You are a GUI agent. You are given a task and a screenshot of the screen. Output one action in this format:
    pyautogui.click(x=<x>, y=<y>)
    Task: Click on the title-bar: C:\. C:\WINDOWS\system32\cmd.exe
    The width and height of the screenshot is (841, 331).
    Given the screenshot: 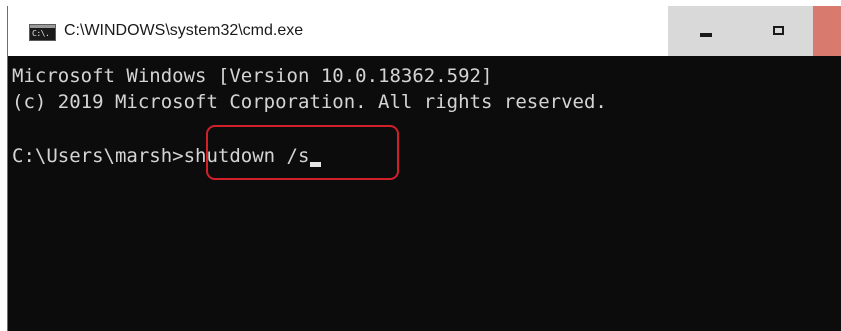 What is the action you would take?
    pyautogui.click(x=424, y=31)
    